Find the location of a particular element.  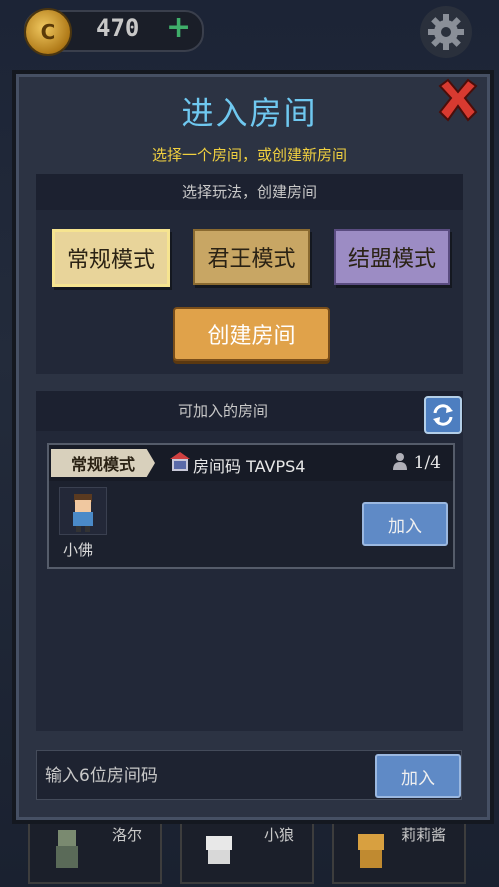

player-count: 1/4 is located at coordinates (416, 462).